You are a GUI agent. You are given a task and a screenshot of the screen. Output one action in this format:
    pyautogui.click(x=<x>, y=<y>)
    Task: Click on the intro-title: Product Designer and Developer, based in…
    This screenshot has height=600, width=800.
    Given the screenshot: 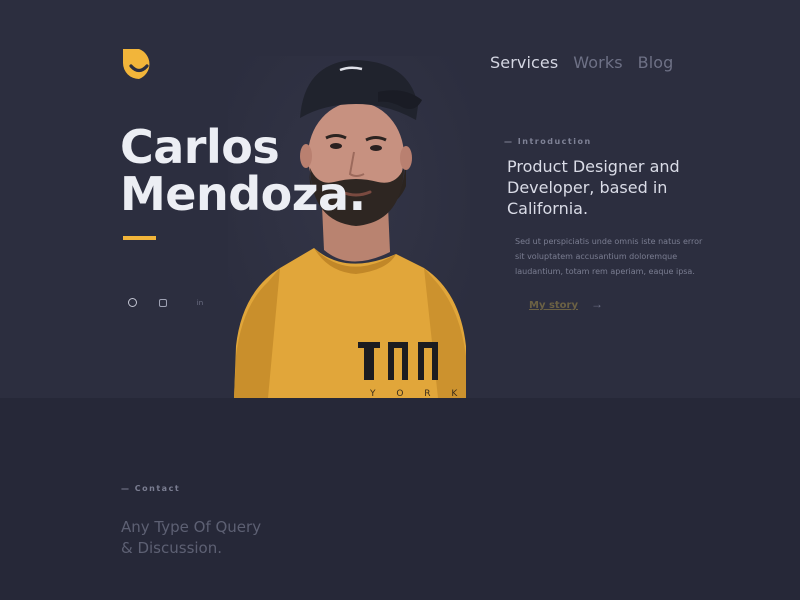 What is the action you would take?
    pyautogui.click(x=593, y=187)
    